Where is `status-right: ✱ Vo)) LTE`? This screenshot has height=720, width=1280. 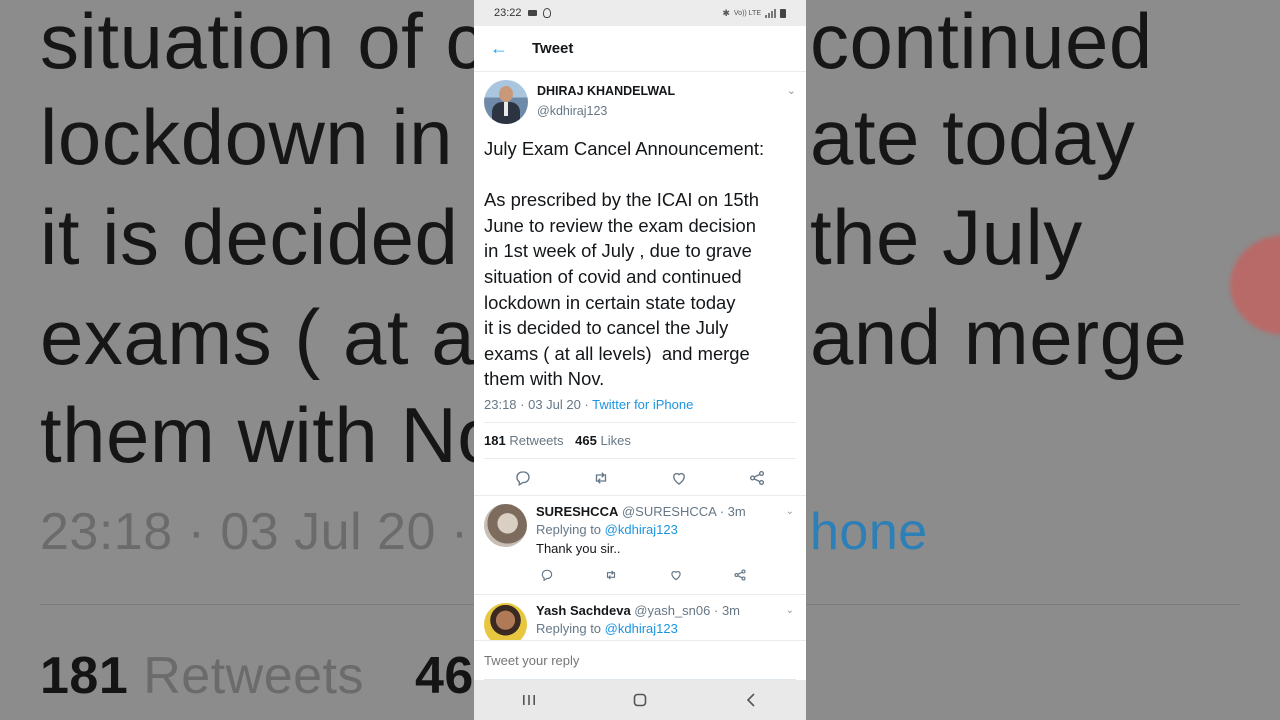 status-right: ✱ Vo)) LTE is located at coordinates (754, 13).